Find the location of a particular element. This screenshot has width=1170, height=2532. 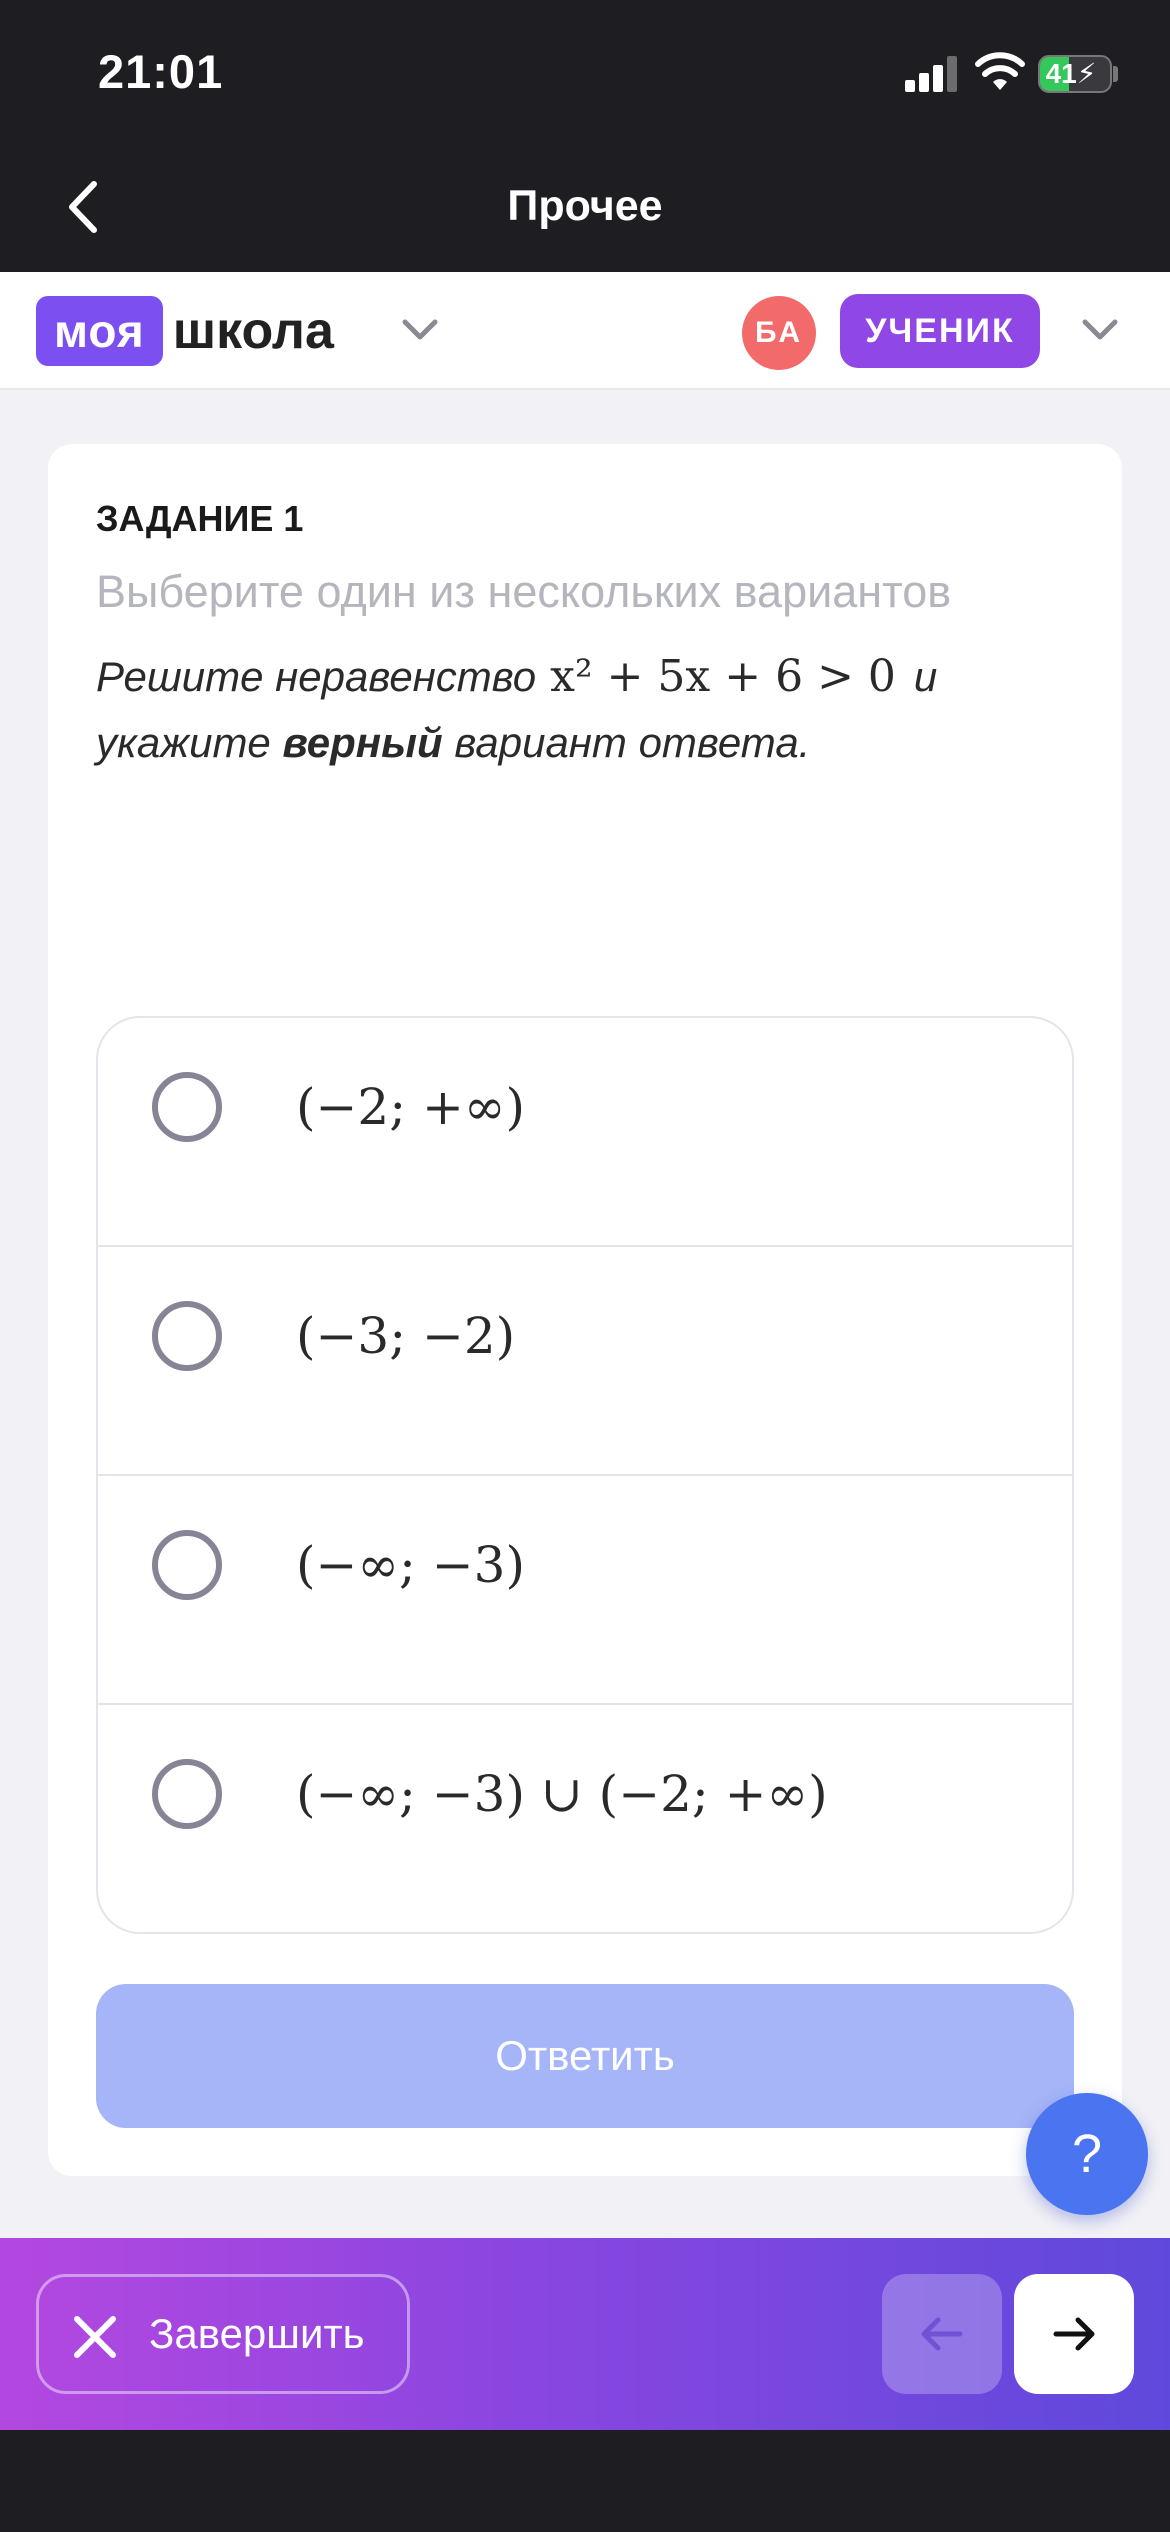

battery-icon: 41⚡ is located at coordinates (1075, 74).